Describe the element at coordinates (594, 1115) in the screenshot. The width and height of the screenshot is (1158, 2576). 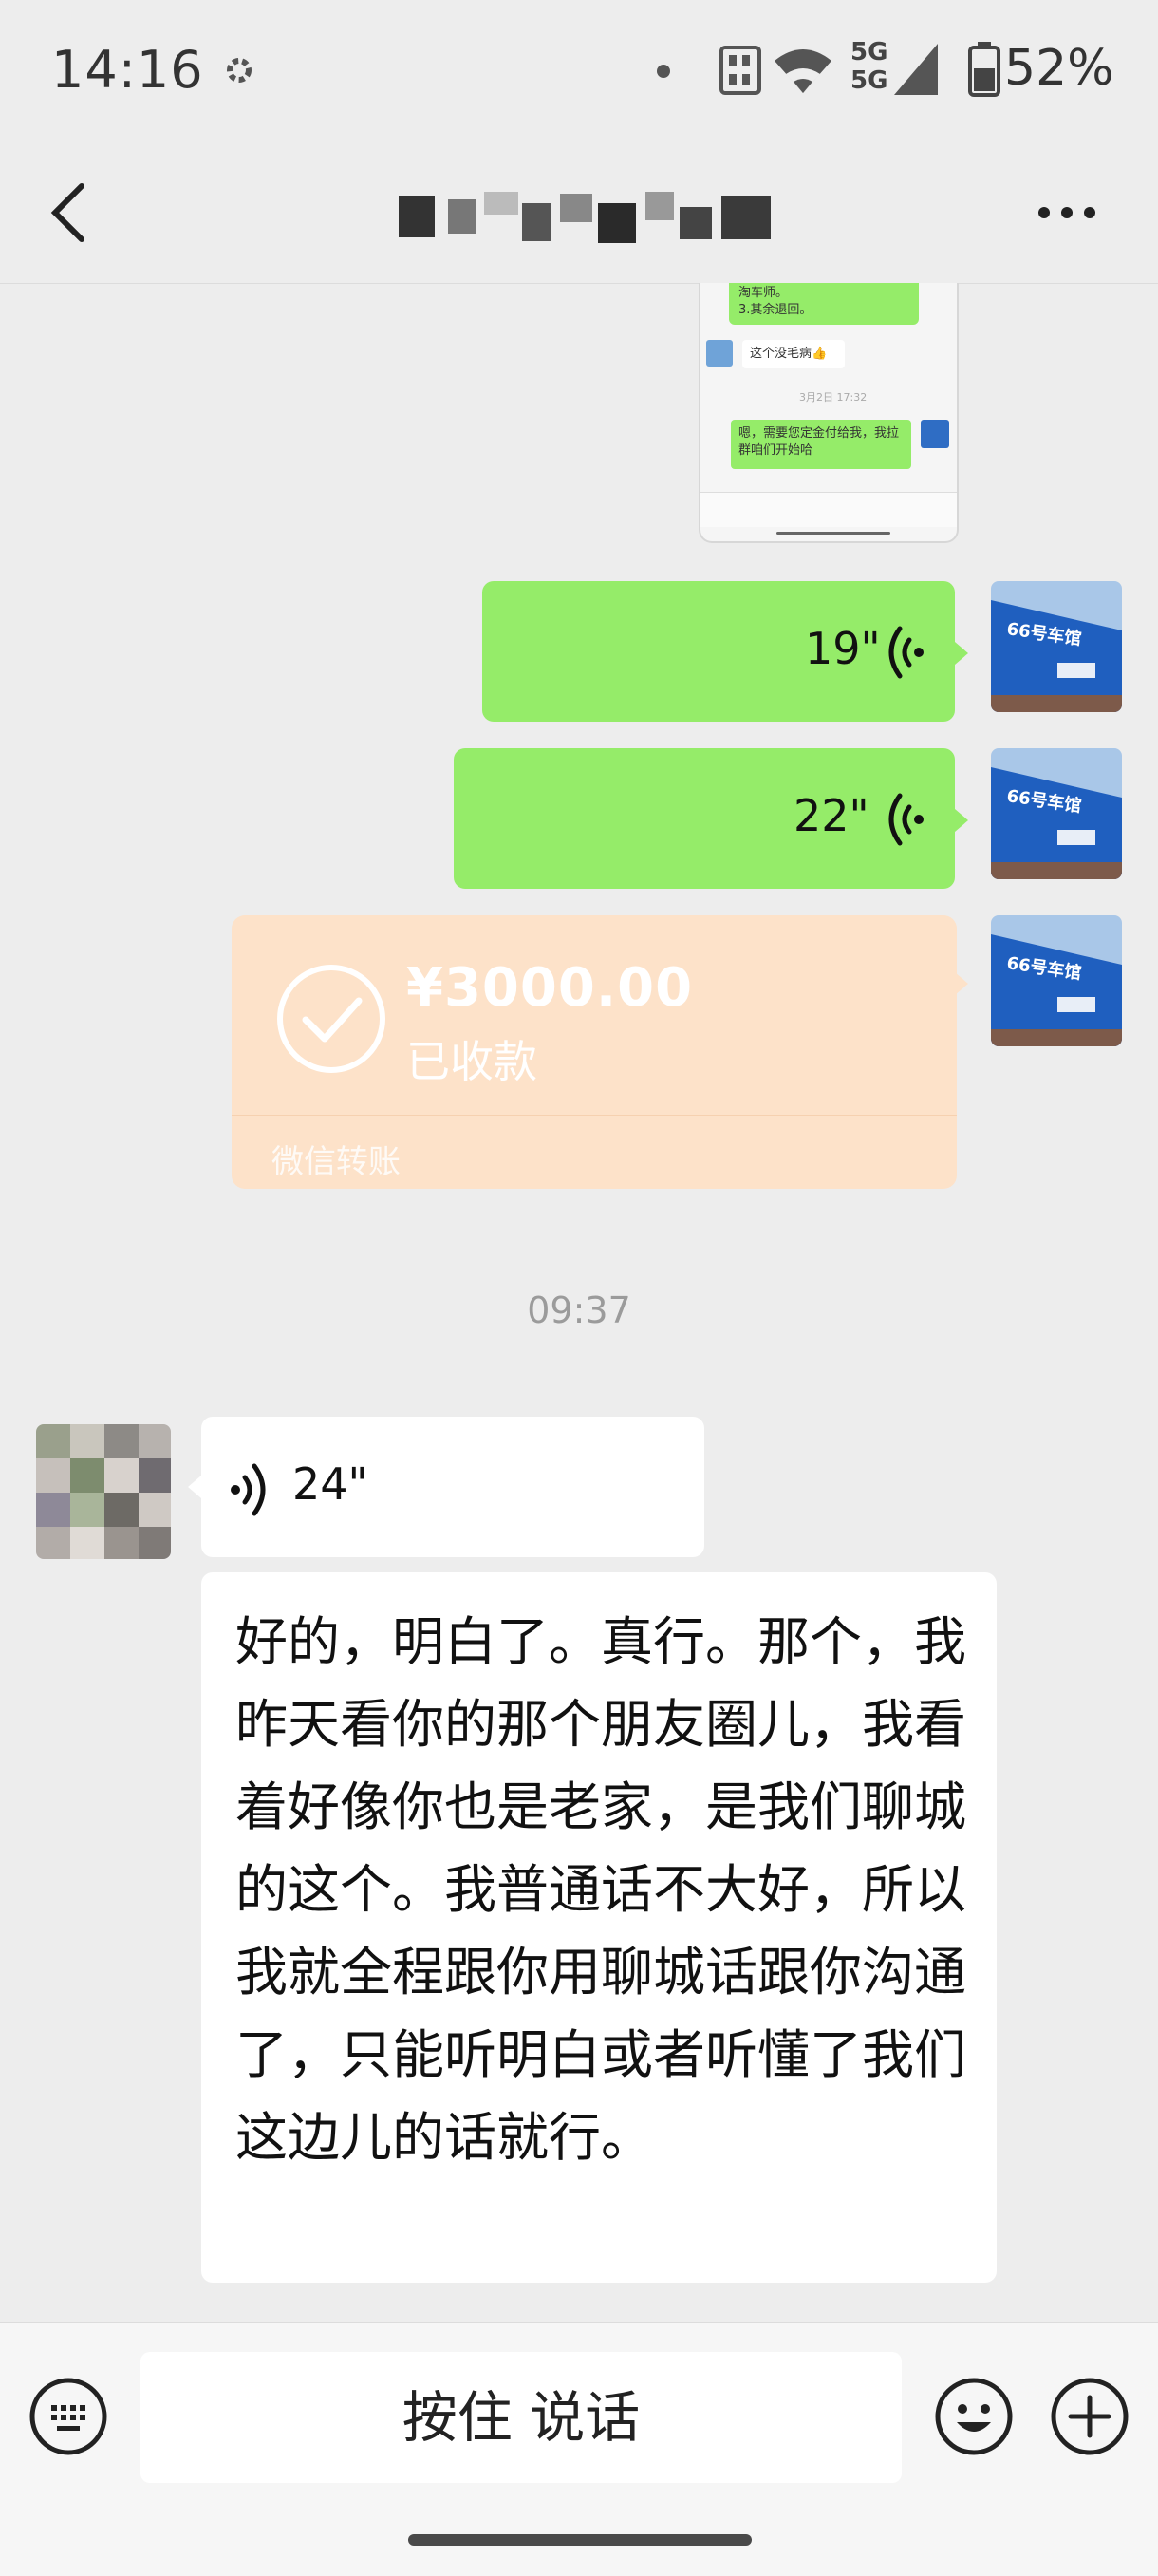
I see `transfer-divider` at that location.